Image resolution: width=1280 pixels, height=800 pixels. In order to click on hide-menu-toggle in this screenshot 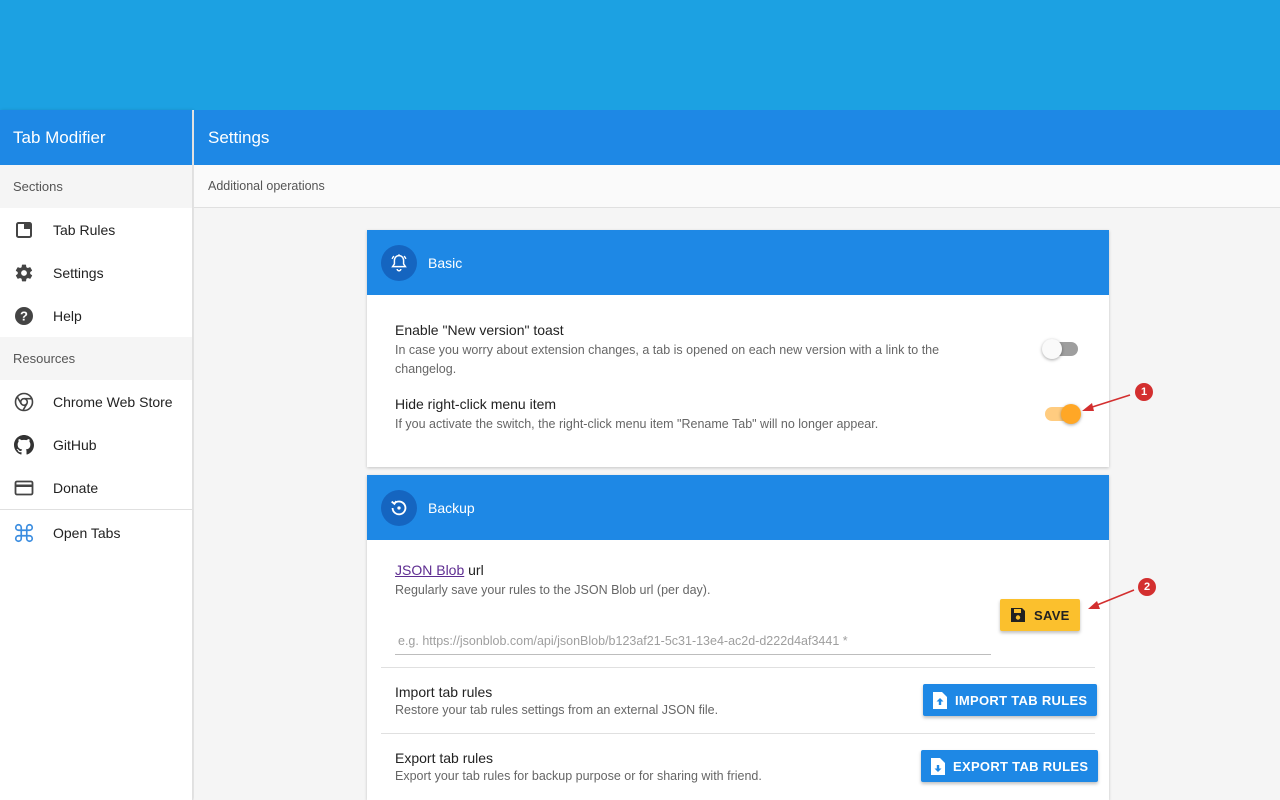, I will do `click(1063, 414)`.